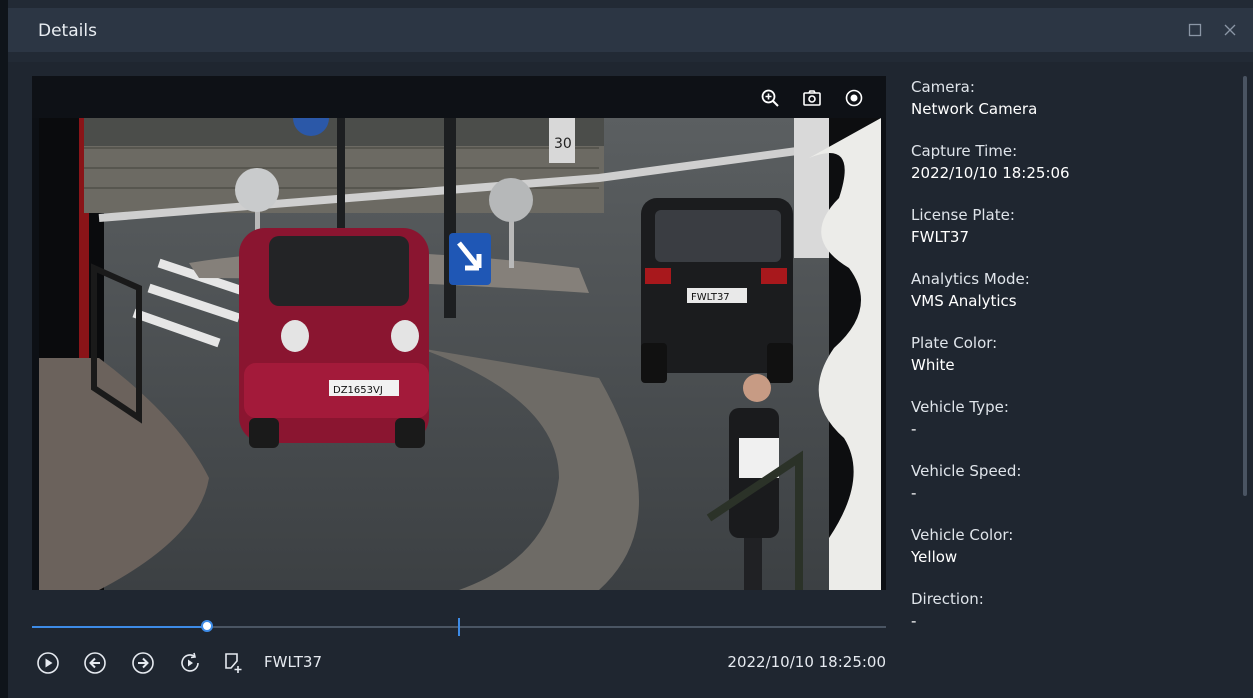 The width and height of the screenshot is (1253, 698). Describe the element at coordinates (1245, 286) in the screenshot. I see `details-scrollbar` at that location.